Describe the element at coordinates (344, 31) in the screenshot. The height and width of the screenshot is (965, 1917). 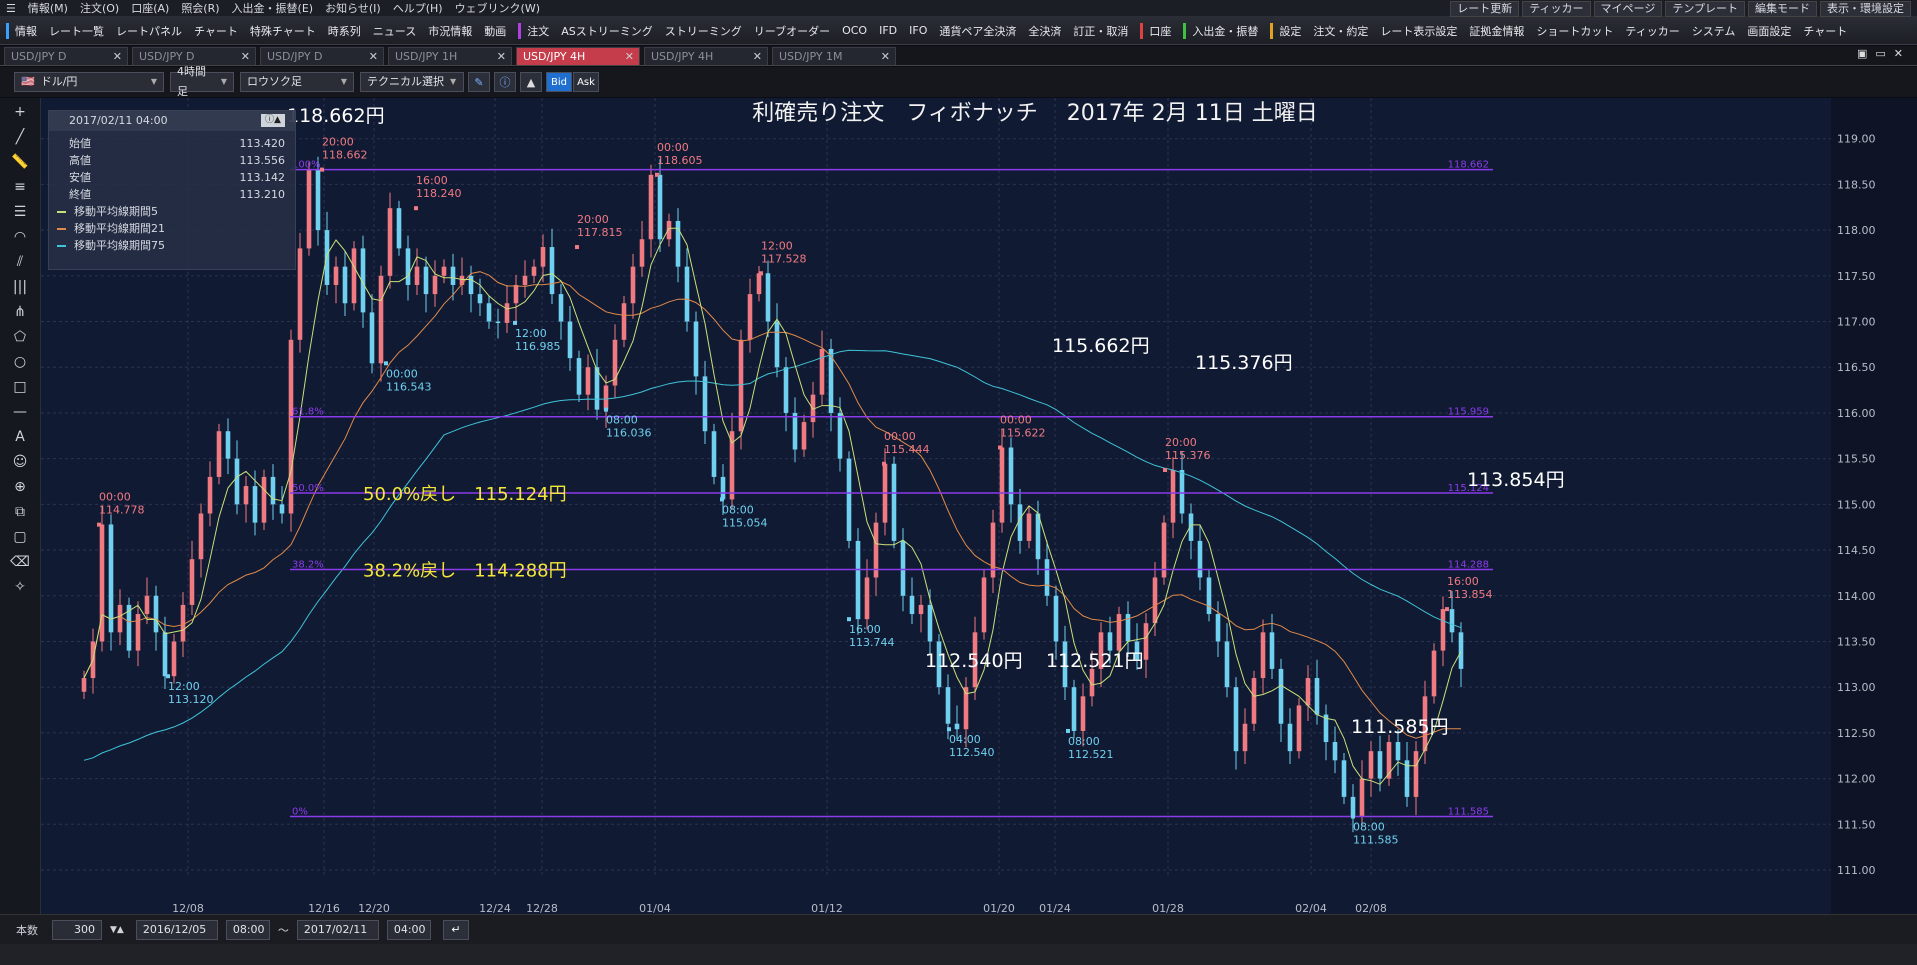
I see `toolbar-item: 時系列` at that location.